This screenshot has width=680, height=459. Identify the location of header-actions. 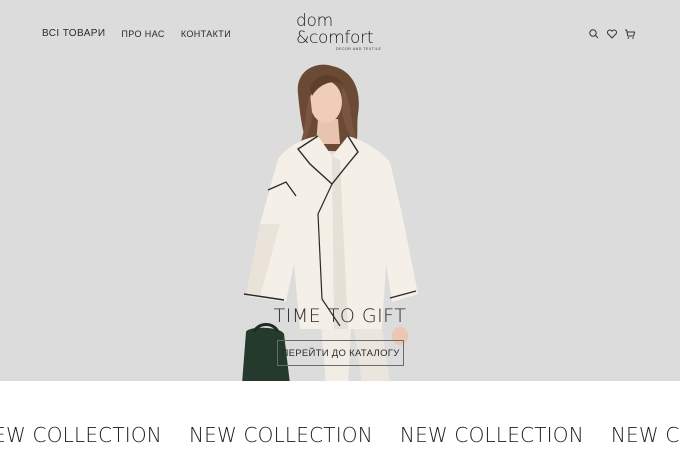
(612, 34).